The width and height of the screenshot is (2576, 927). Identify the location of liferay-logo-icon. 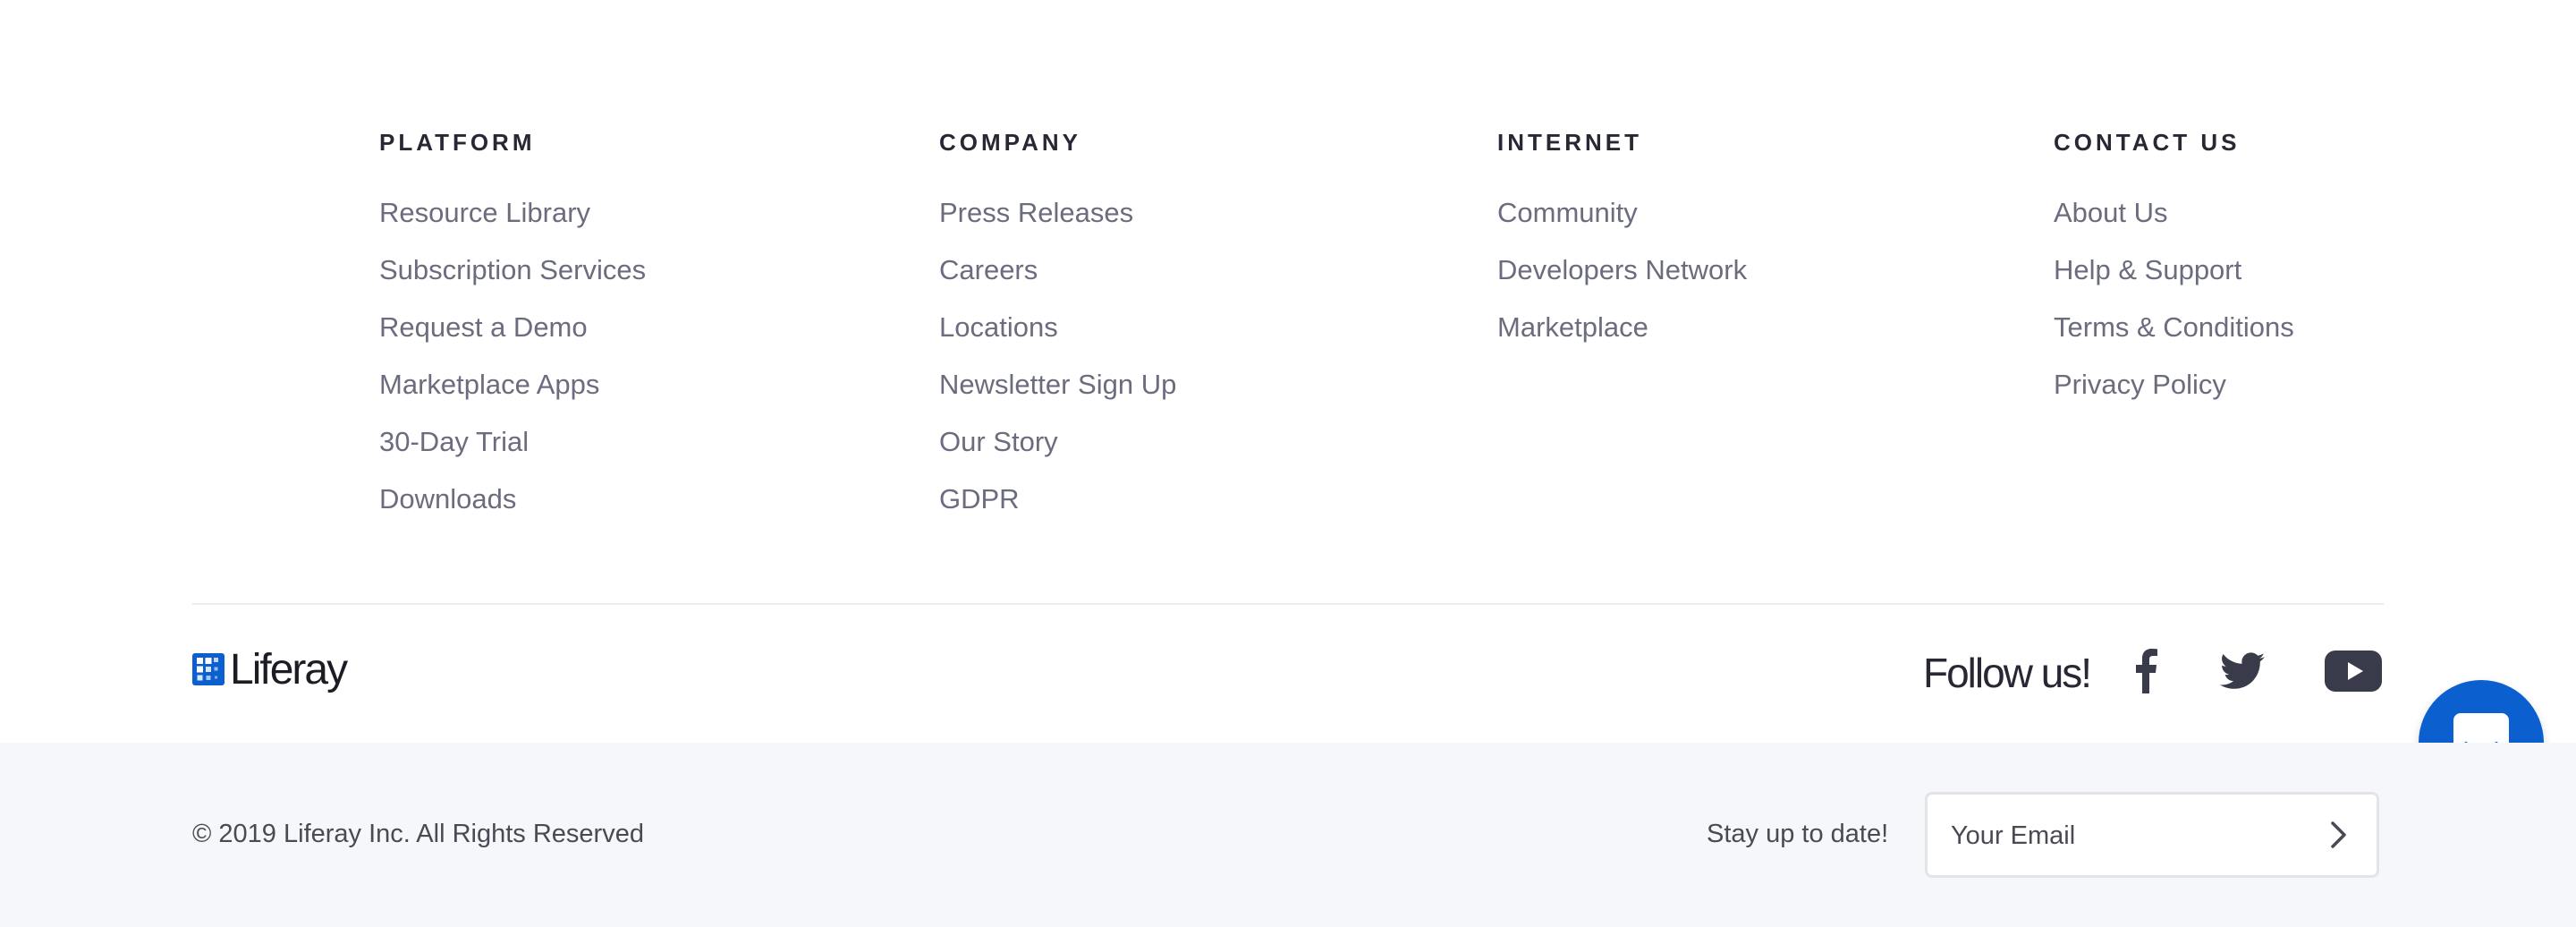
(208, 669).